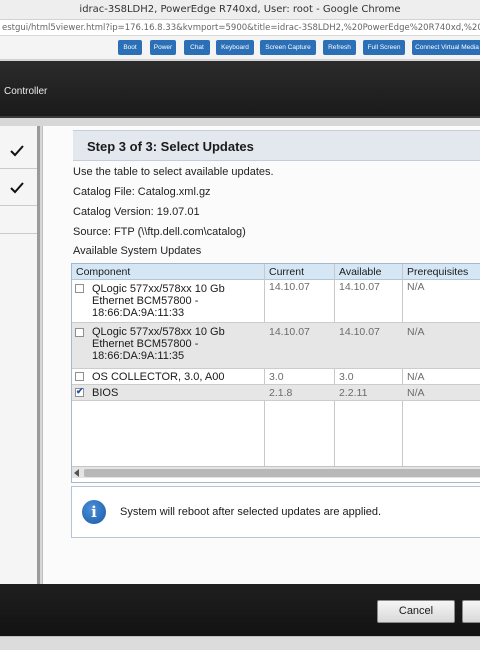 The height and width of the screenshot is (650, 480). What do you see at coordinates (159, 232) in the screenshot?
I see `catalog-source: Source: FTP (\\ftp.dell.com\catalog)` at bounding box center [159, 232].